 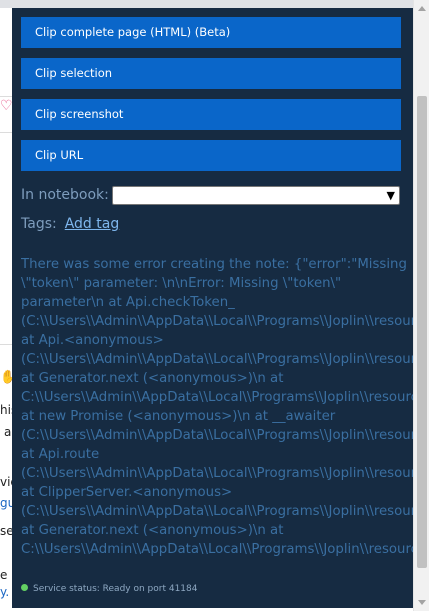 What do you see at coordinates (4, 592) in the screenshot?
I see `bg-link: y.` at bounding box center [4, 592].